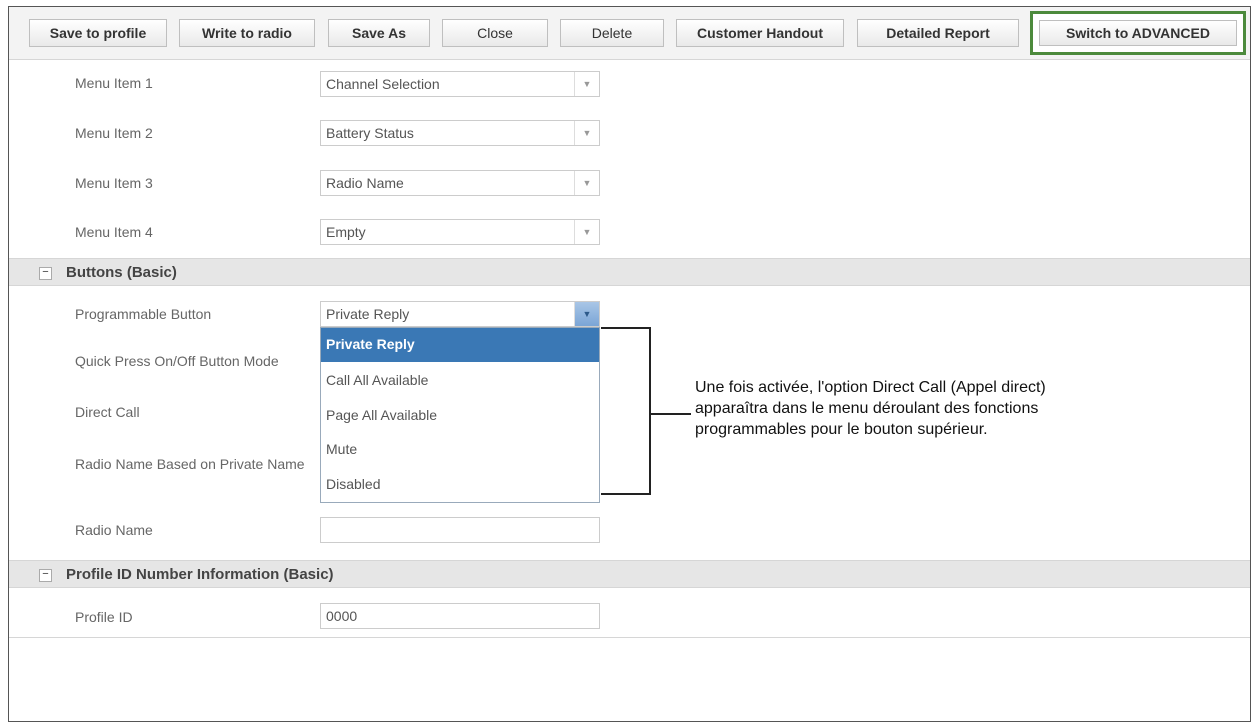 Image resolution: width=1259 pixels, height=726 pixels. I want to click on save-to-profile-button: Save to profile, so click(98, 33).